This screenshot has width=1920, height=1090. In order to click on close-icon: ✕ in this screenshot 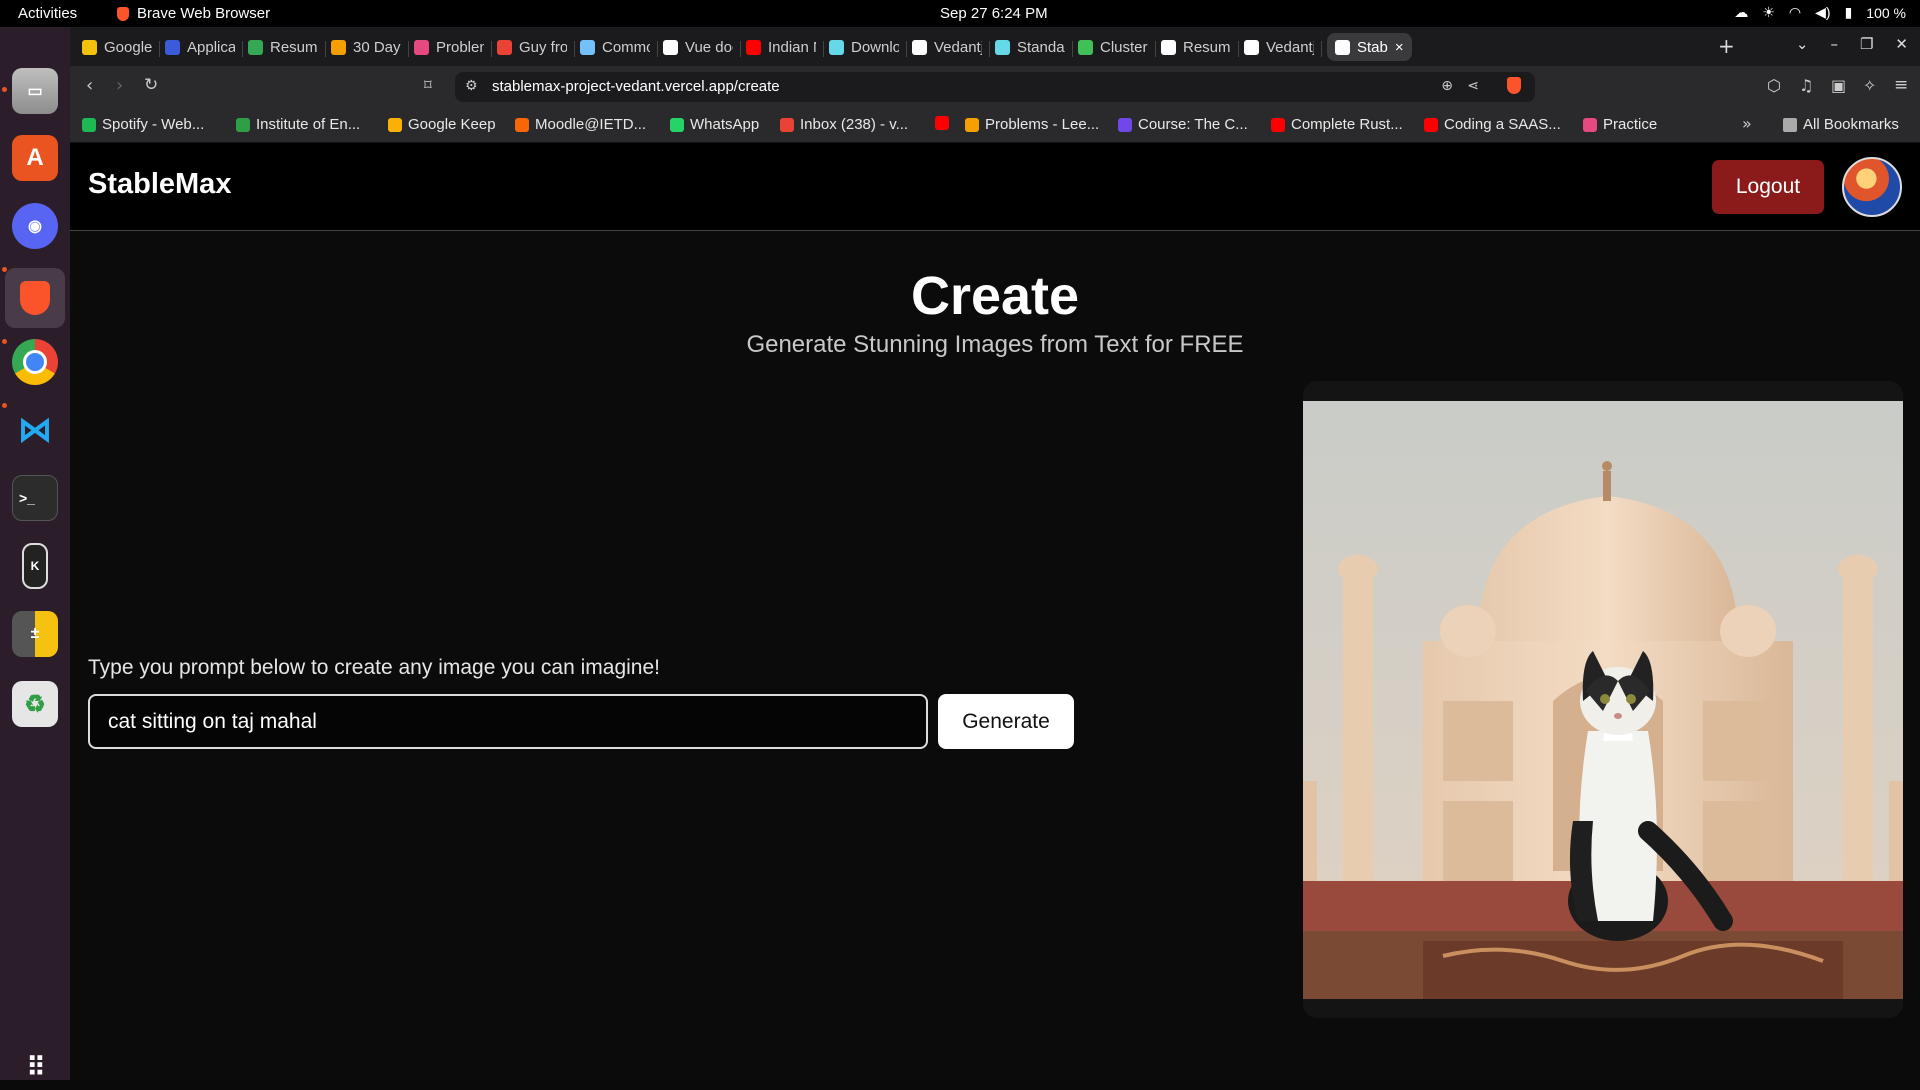, I will do `click(1901, 44)`.